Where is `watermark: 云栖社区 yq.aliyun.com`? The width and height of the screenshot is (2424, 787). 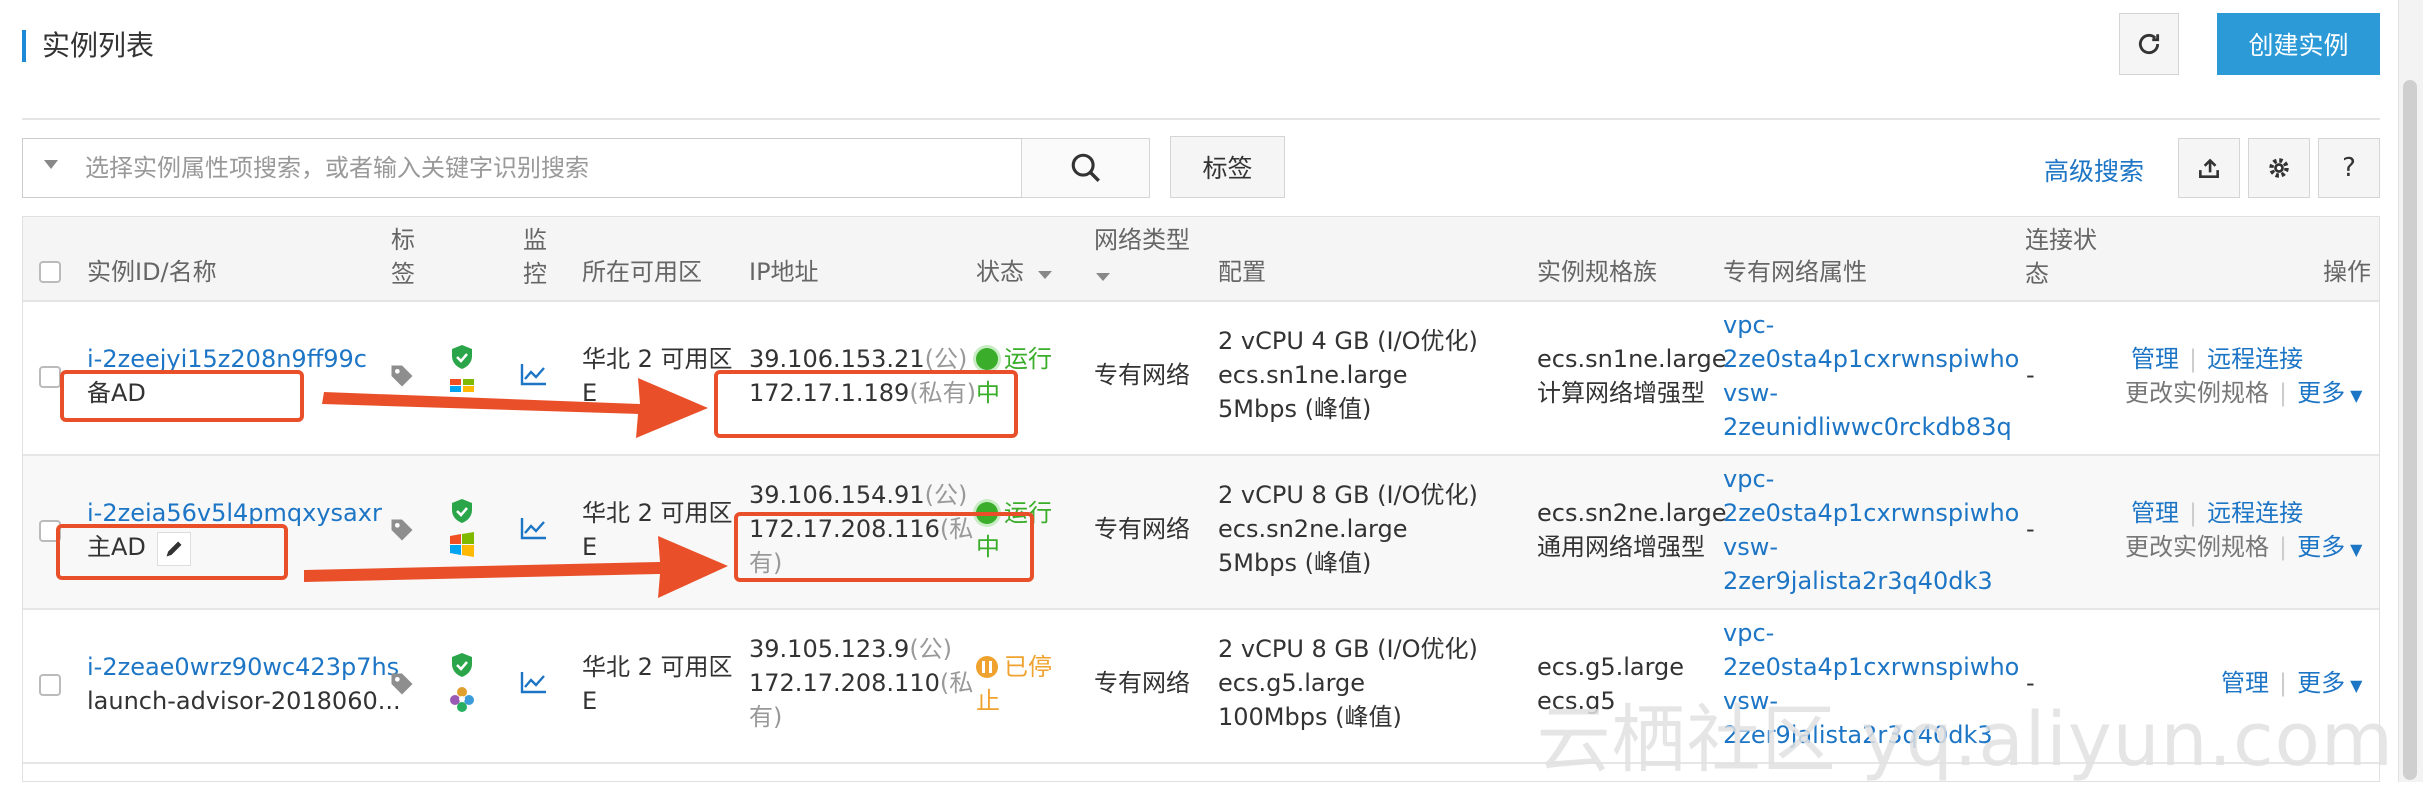
watermark: 云栖社区 yq.aliyun.com is located at coordinates (1965, 740).